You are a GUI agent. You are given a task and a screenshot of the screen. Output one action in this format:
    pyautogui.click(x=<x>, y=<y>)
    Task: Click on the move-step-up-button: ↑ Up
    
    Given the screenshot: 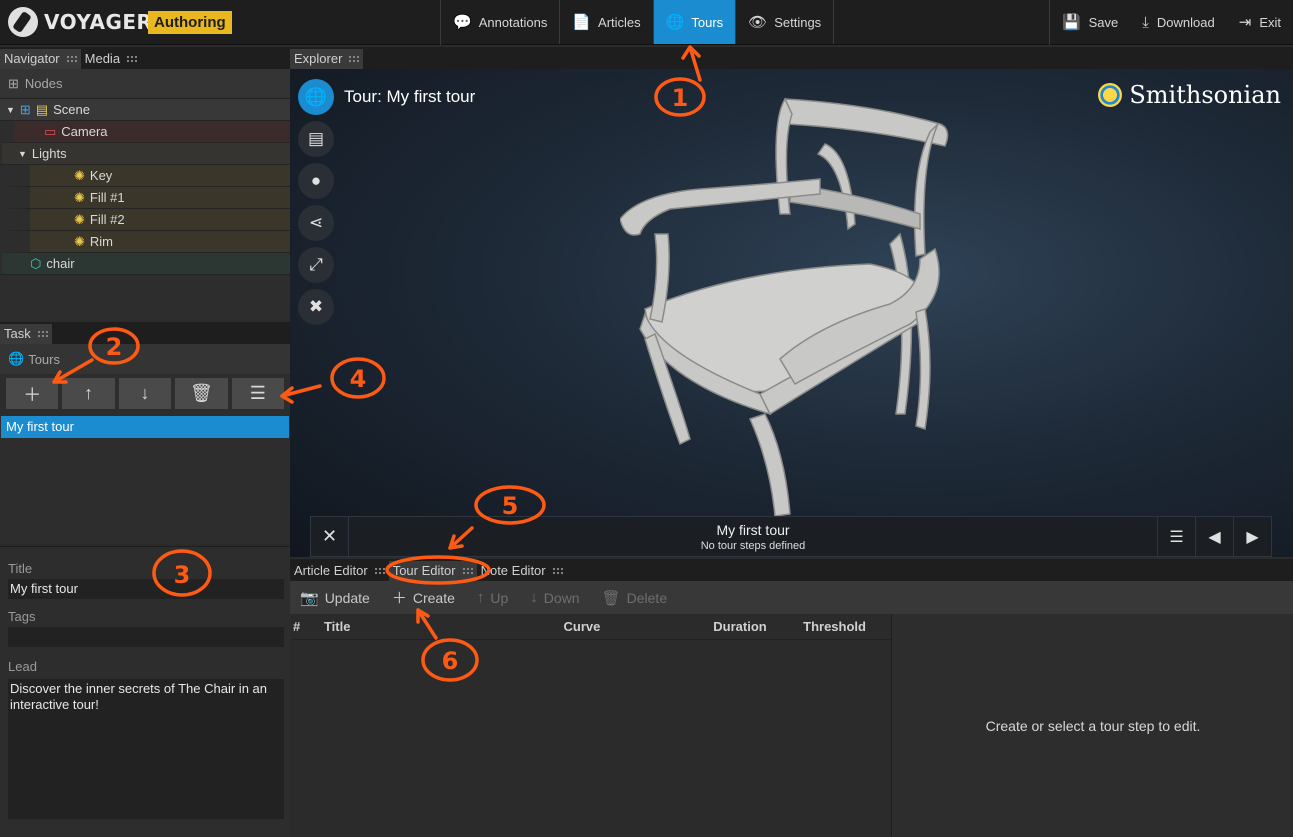 What is the action you would take?
    pyautogui.click(x=492, y=597)
    